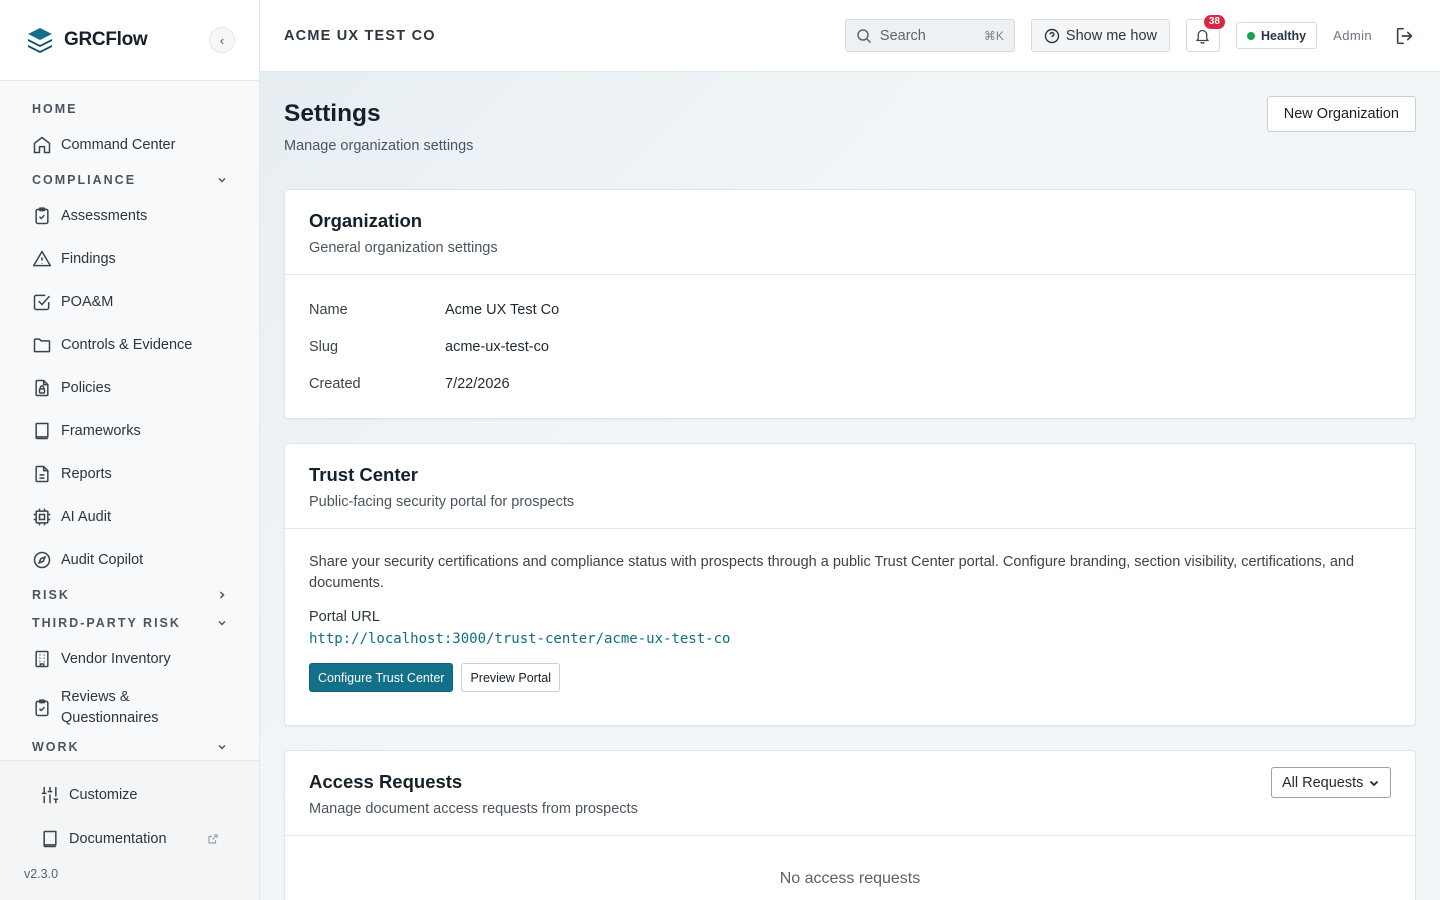 This screenshot has width=1440, height=900. I want to click on sidebar-item-reviews-questionnaires: Reviews & Questionnaires, so click(129, 708).